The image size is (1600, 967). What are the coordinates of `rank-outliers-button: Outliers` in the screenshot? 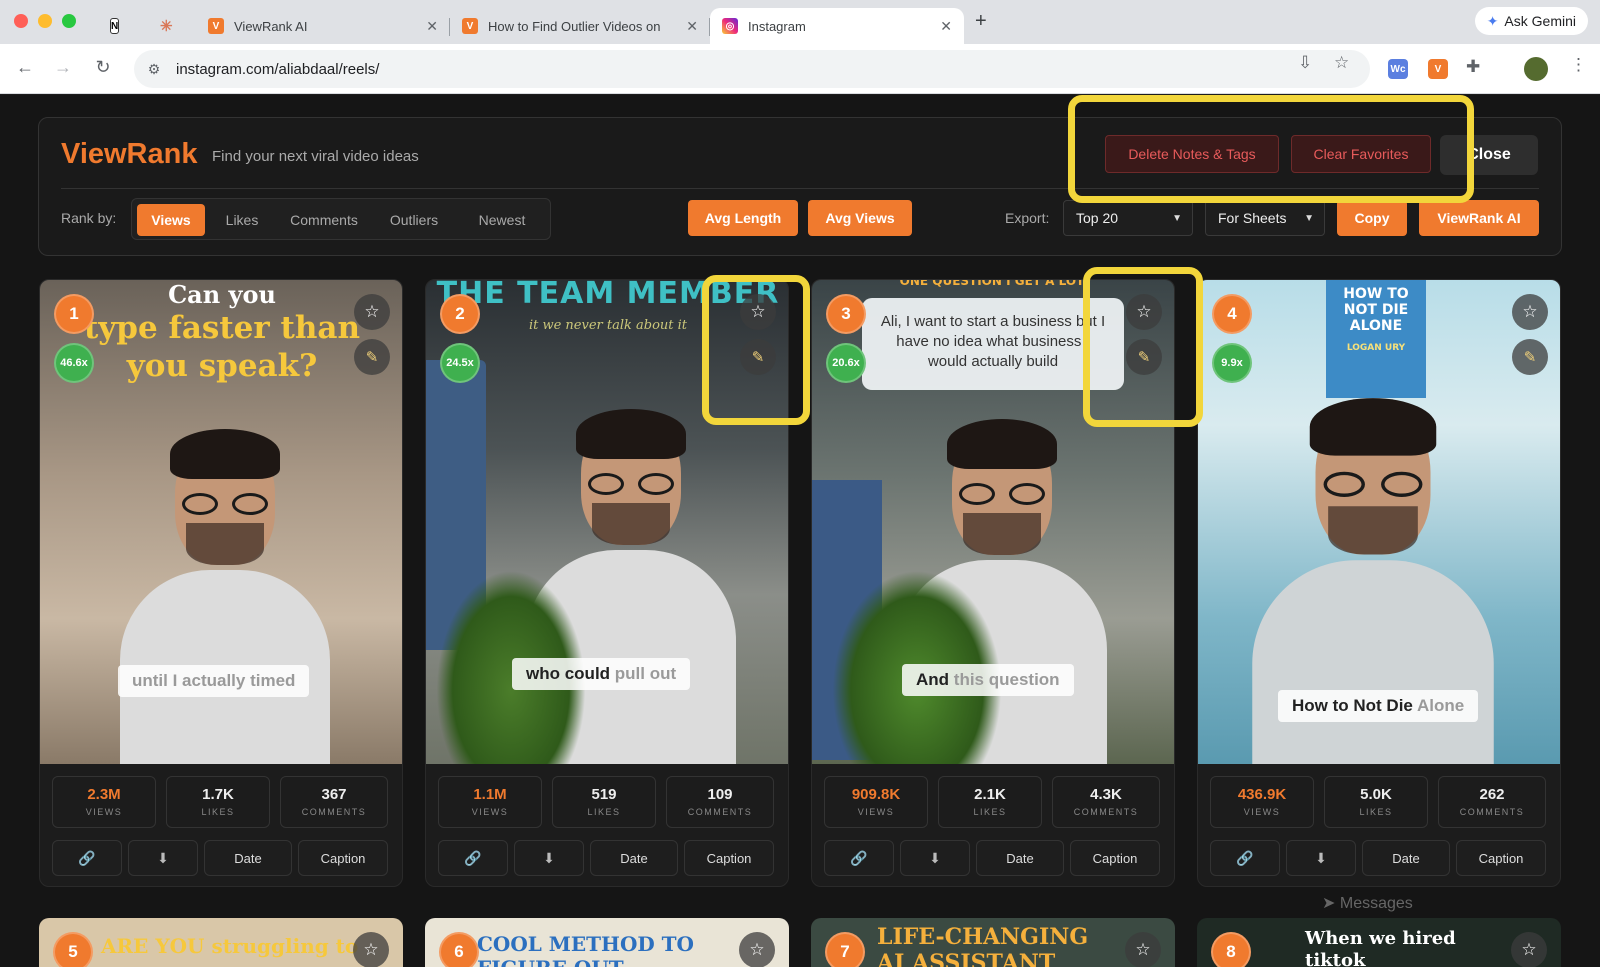 It's located at (414, 220).